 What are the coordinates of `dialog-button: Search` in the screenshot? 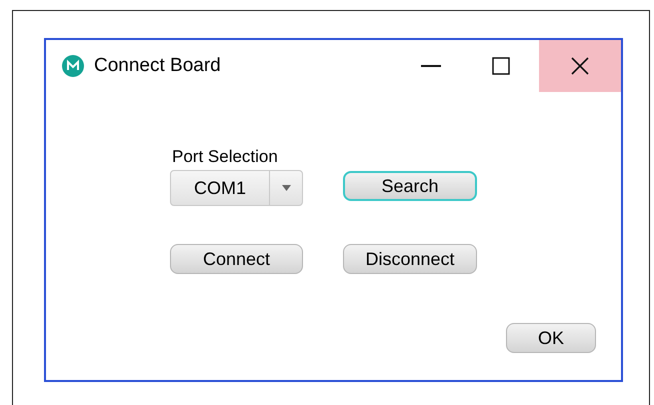 It's located at (410, 186).